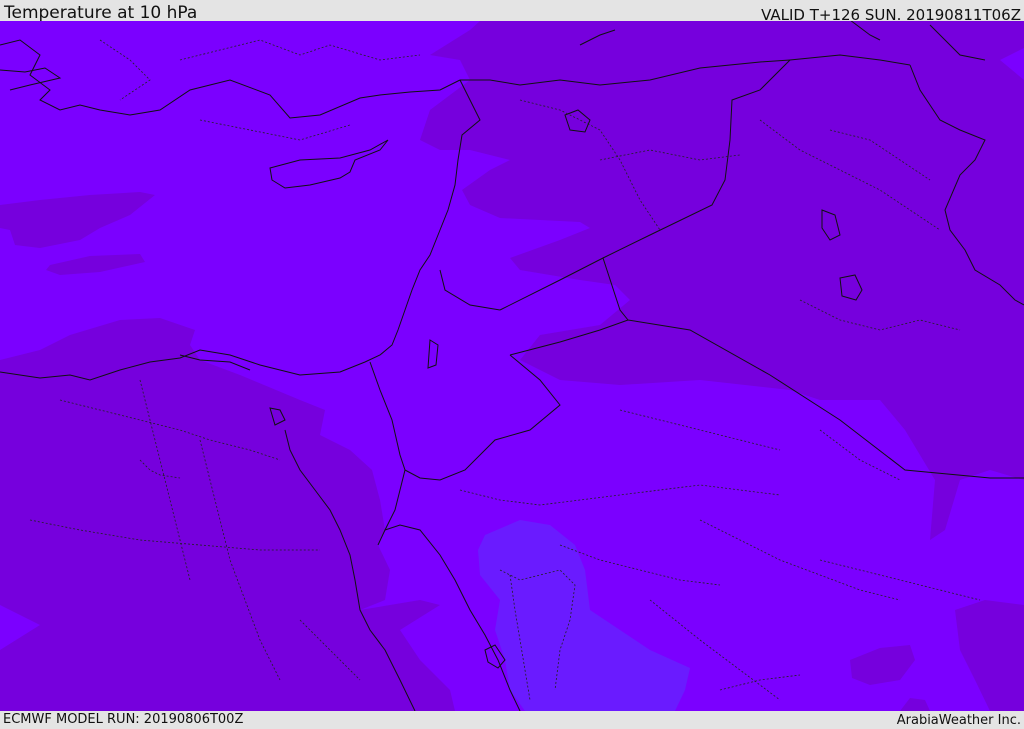  Describe the element at coordinates (958, 720) in the screenshot. I see `credit: ArabiaWeather Inc.` at that location.